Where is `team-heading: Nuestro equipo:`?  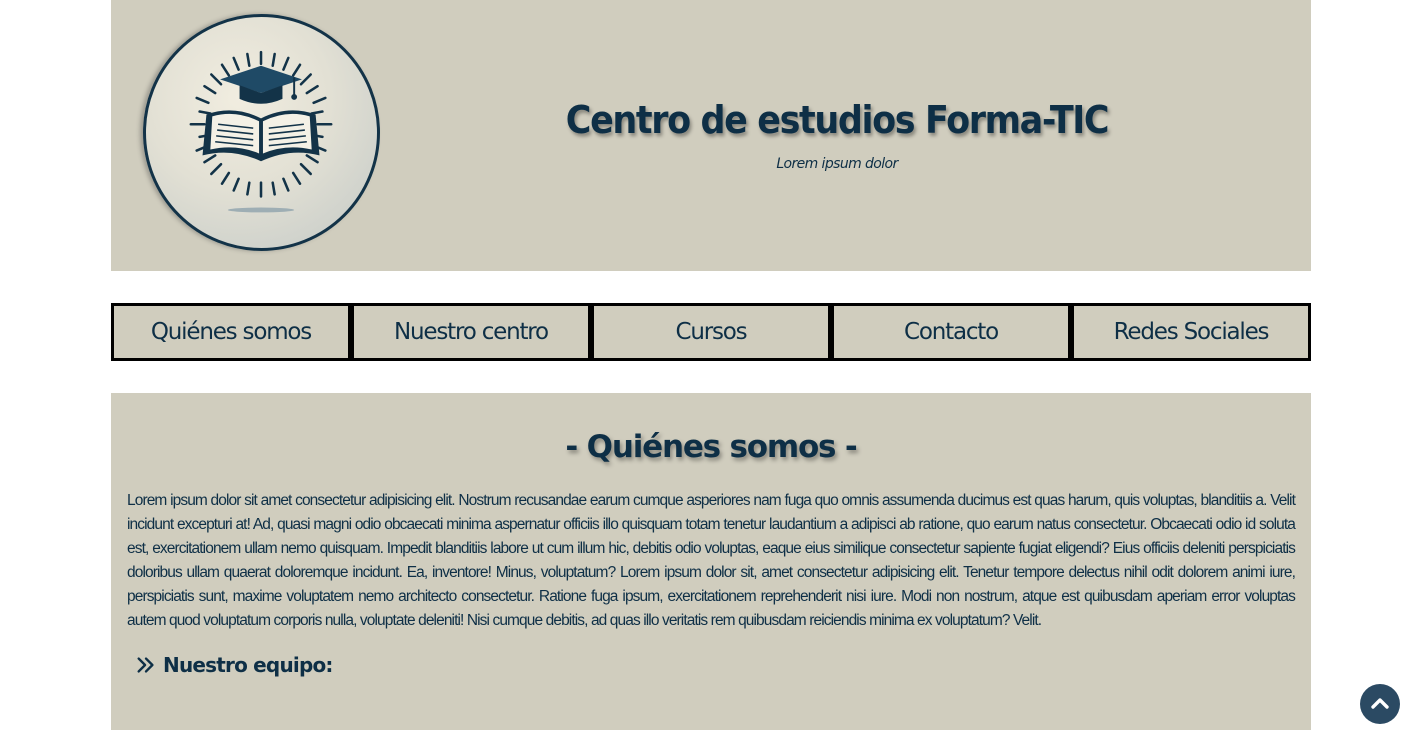
team-heading: Nuestro equipo: is located at coordinates (234, 665).